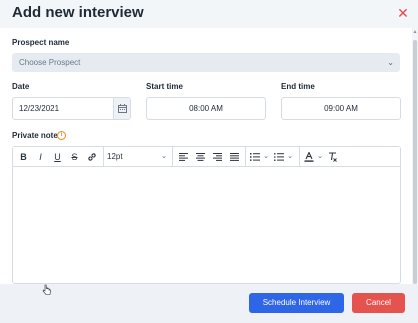 The height and width of the screenshot is (323, 418). What do you see at coordinates (206, 62) in the screenshot?
I see `prospect-select: Choose Prospect ⌄` at bounding box center [206, 62].